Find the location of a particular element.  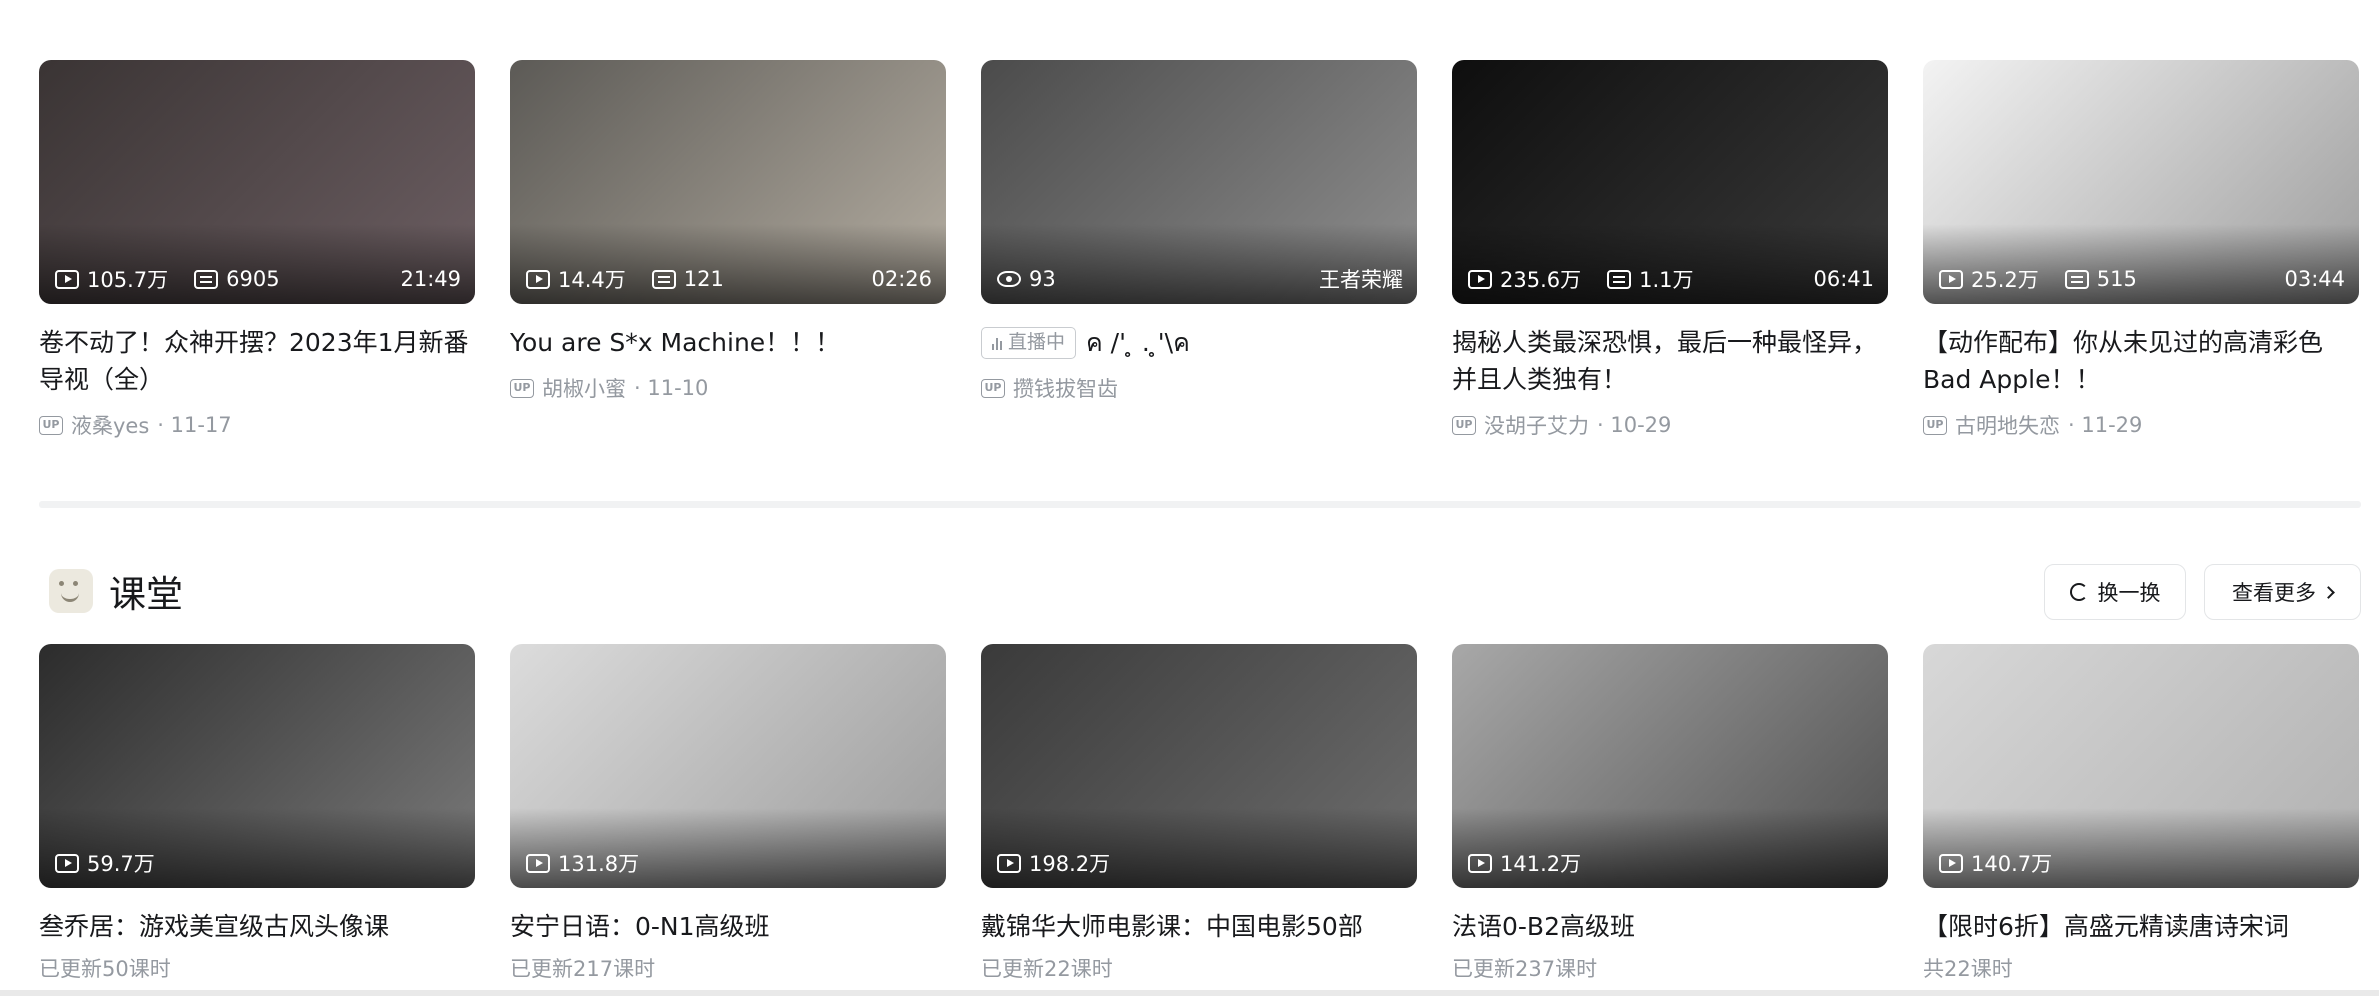

course-title: 法语0-B2高级班 is located at coordinates (1670, 926).